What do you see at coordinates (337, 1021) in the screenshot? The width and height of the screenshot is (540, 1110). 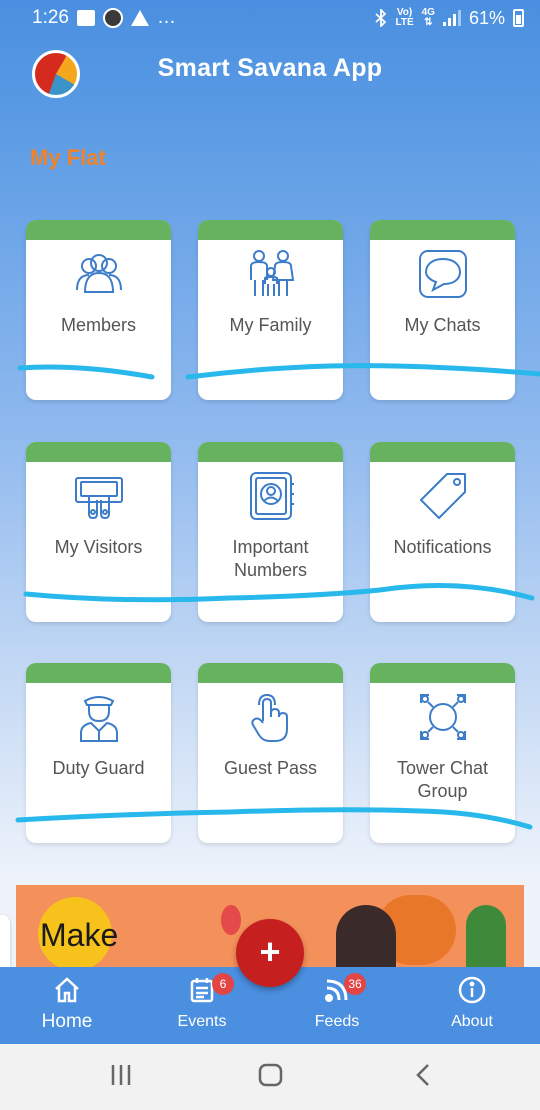 I see `nav-label: Feeds` at bounding box center [337, 1021].